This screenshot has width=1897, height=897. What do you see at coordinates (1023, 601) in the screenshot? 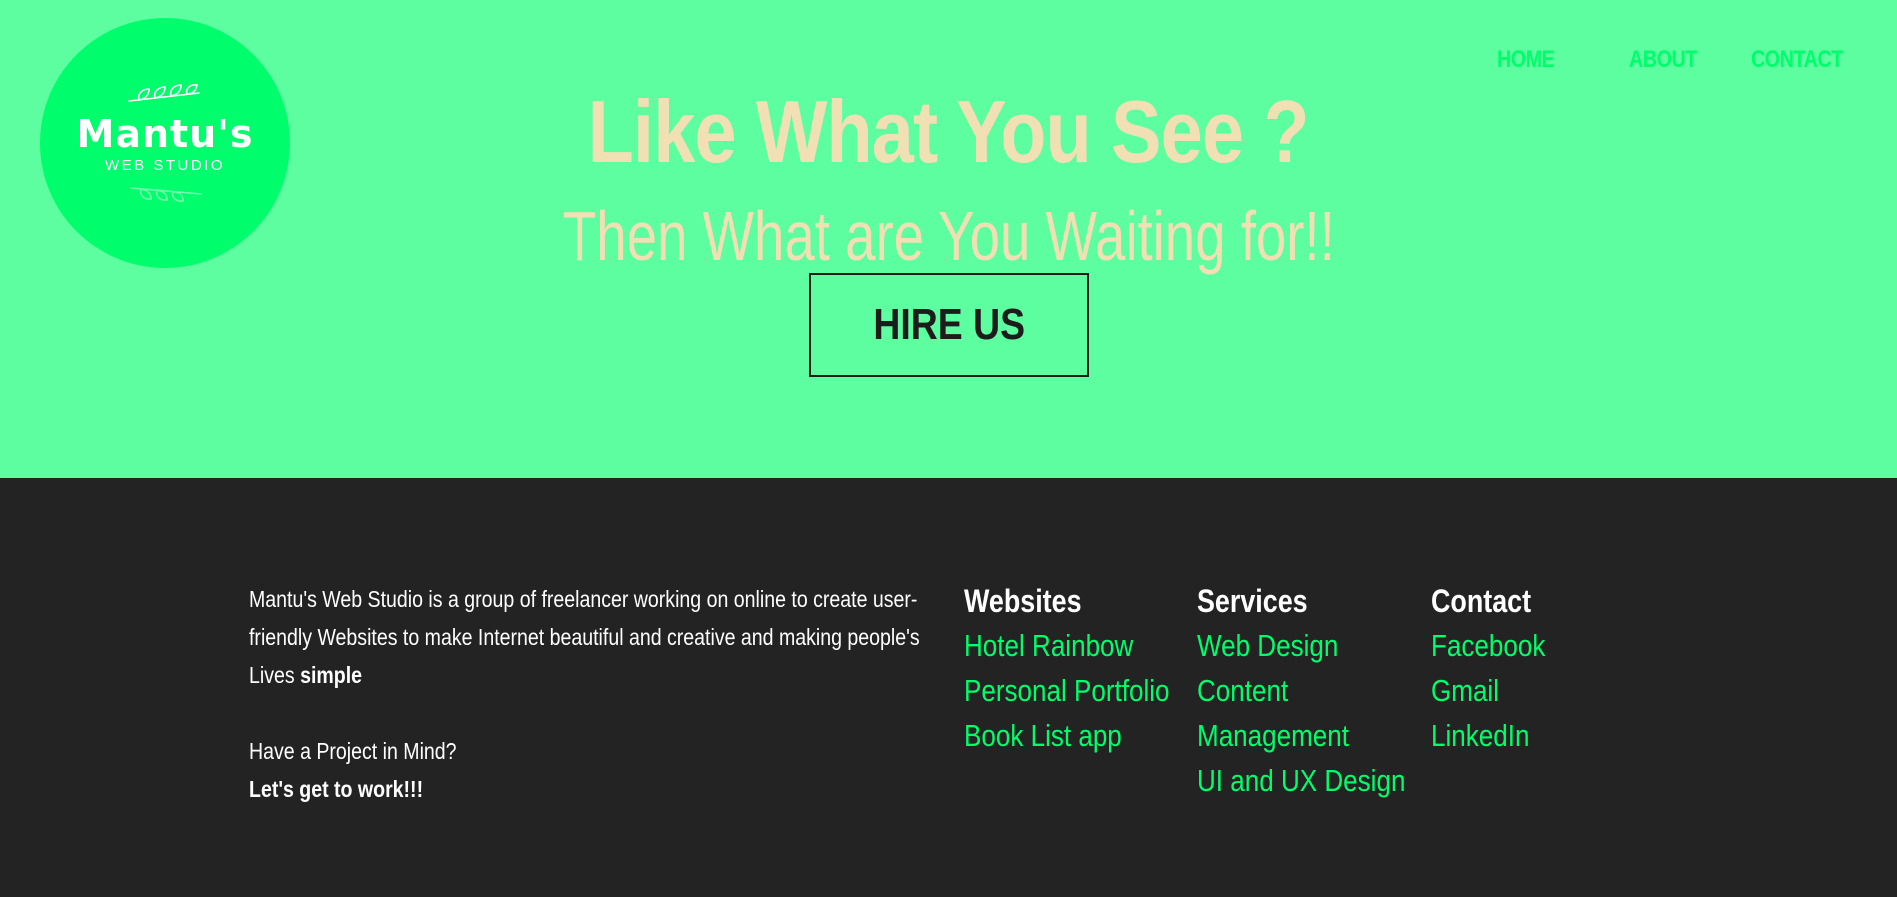
I see `column-heading: Websites` at bounding box center [1023, 601].